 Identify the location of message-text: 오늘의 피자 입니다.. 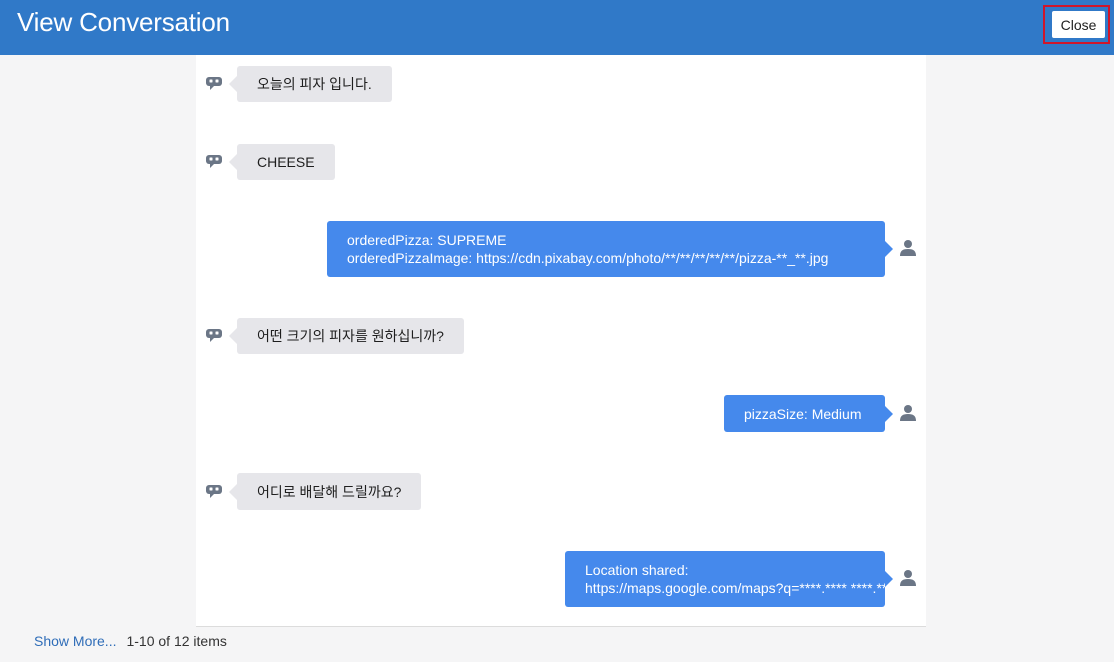
(314, 84).